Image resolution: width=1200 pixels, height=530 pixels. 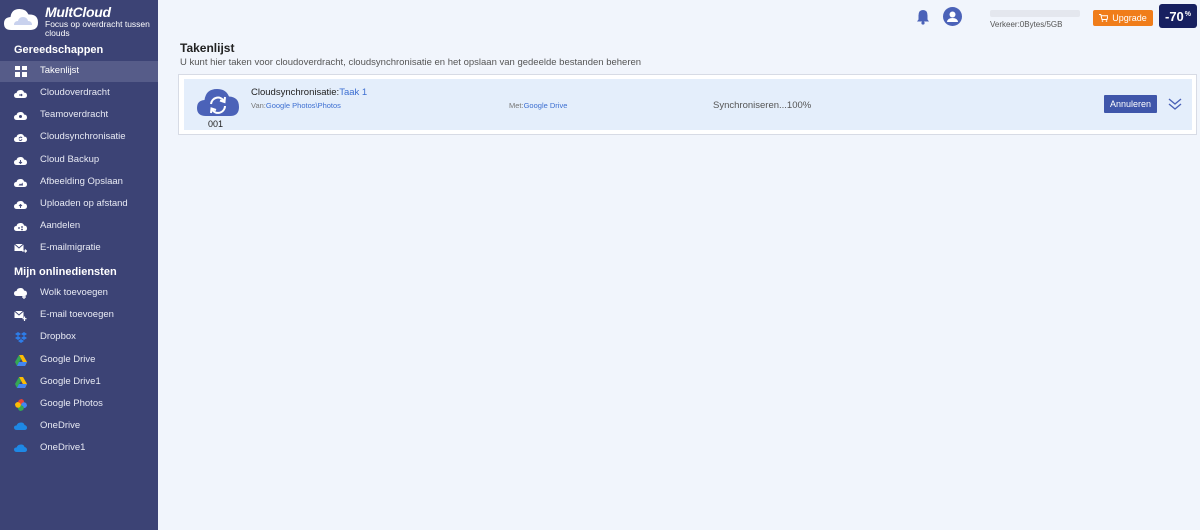 I want to click on sidebar-item-e-mailmigratie: E-mailmigratie, so click(x=79, y=248).